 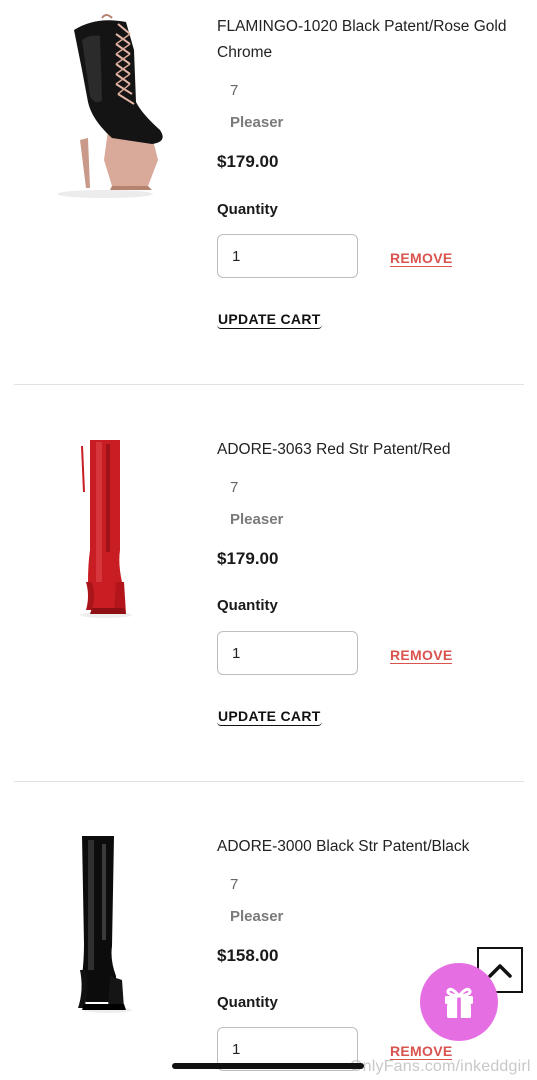 I want to click on product-title: ADORE-3063 Red Str Patent/Red, so click(x=367, y=450).